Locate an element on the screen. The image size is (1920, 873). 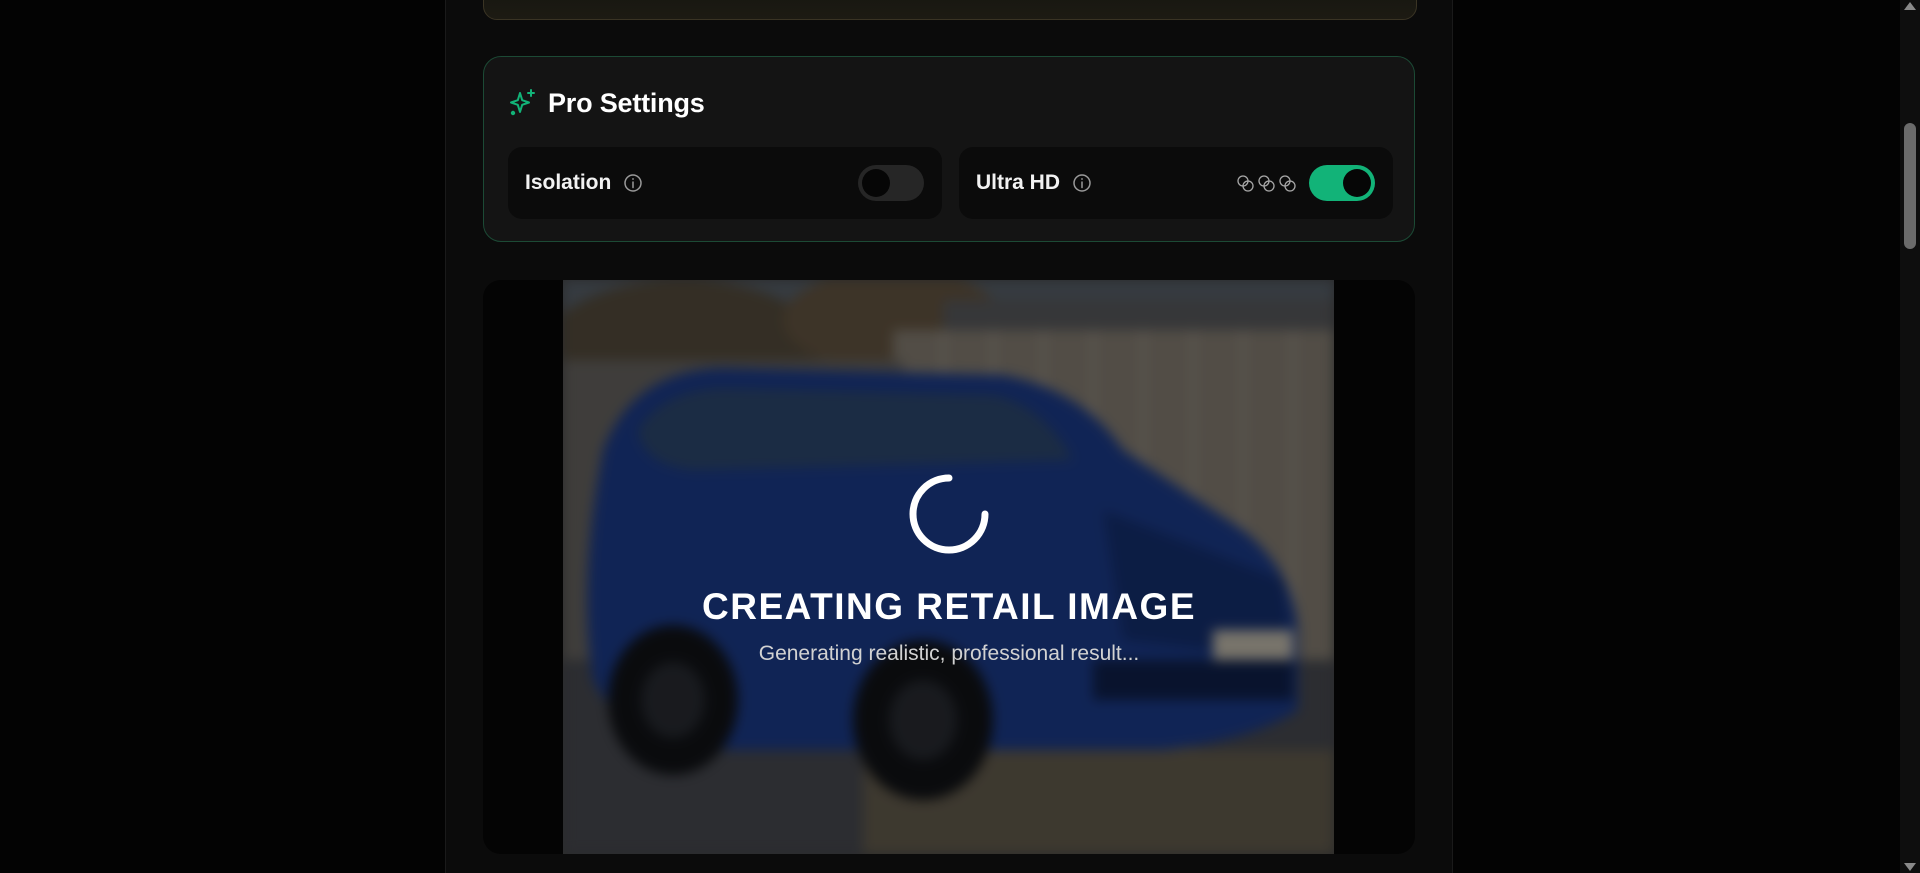
isolation-label-group: Isolation is located at coordinates (584, 183).